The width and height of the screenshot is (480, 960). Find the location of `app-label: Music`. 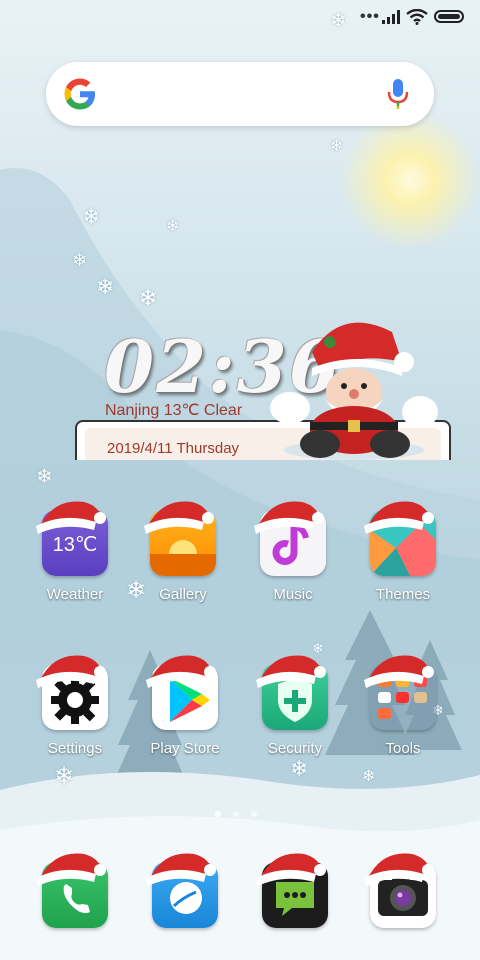

app-label: Music is located at coordinates (293, 594).